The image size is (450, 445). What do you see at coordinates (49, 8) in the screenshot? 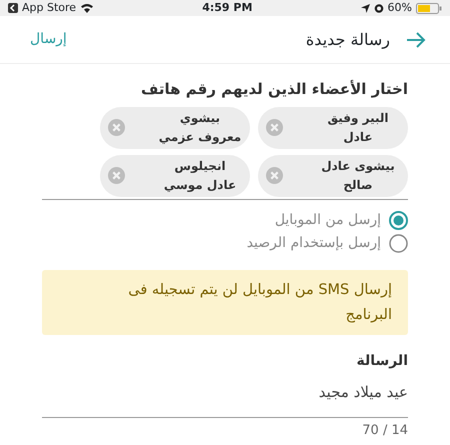
I see `back-app-label: App Store` at bounding box center [49, 8].